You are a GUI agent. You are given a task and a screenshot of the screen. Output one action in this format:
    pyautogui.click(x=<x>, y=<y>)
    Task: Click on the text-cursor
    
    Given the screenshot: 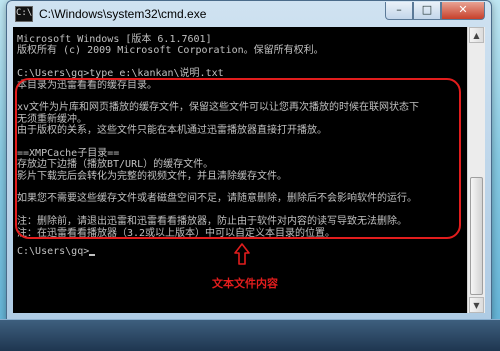 What is the action you would take?
    pyautogui.click(x=92, y=255)
    